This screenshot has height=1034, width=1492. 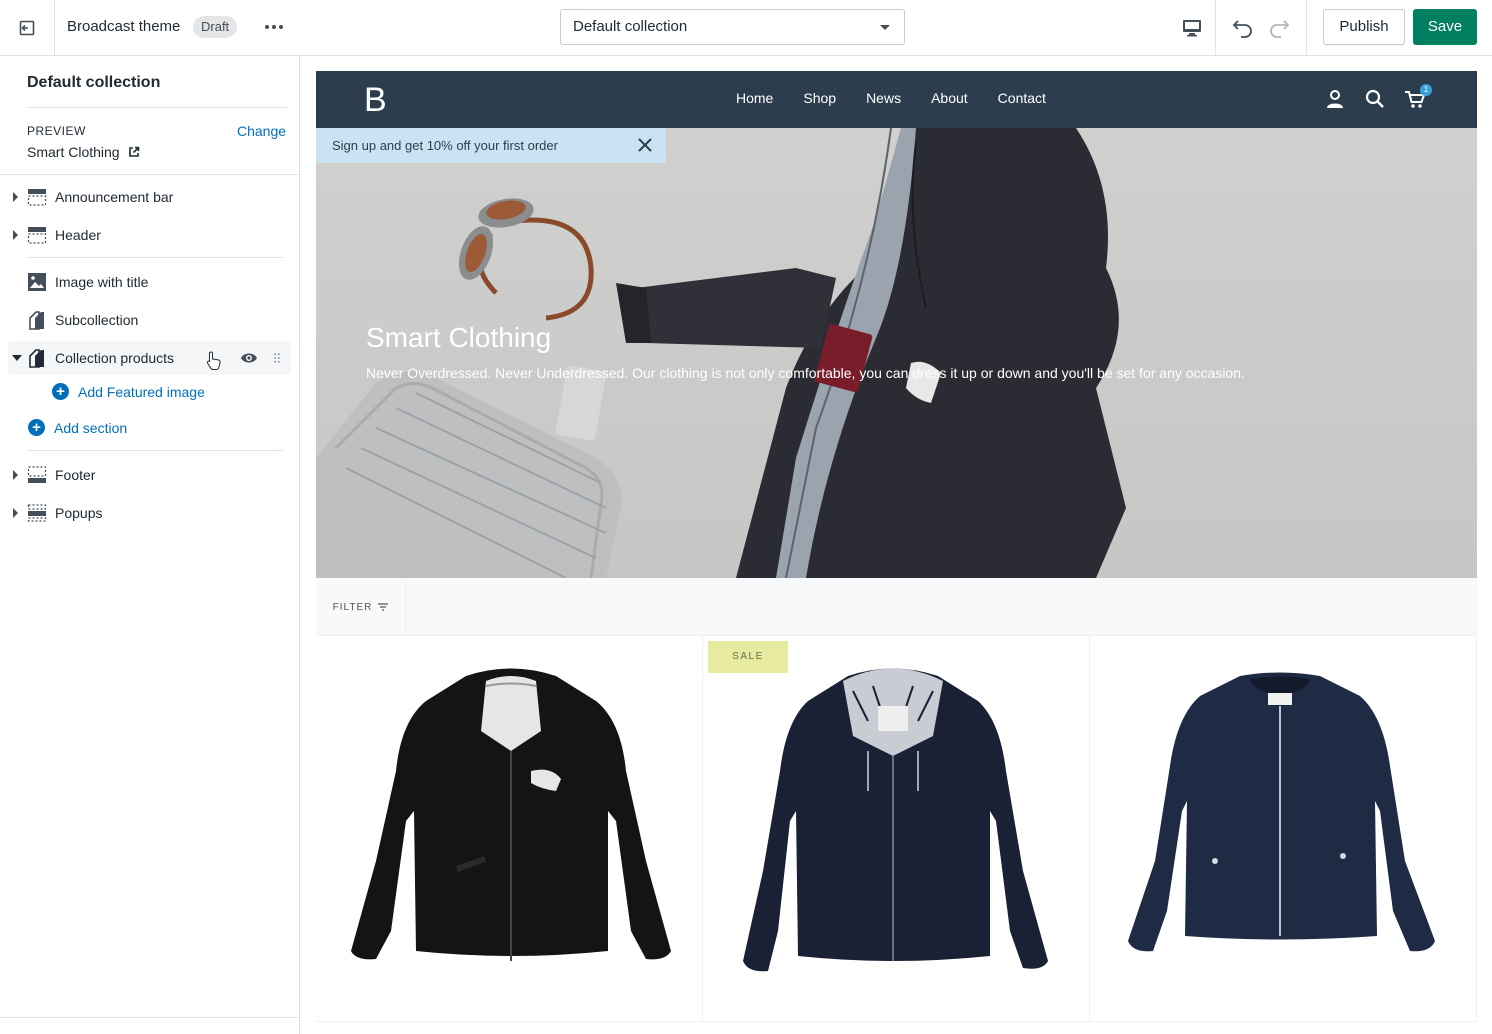 I want to click on store-header: B Home Shop News About Contact 1, so click(x=896, y=99).